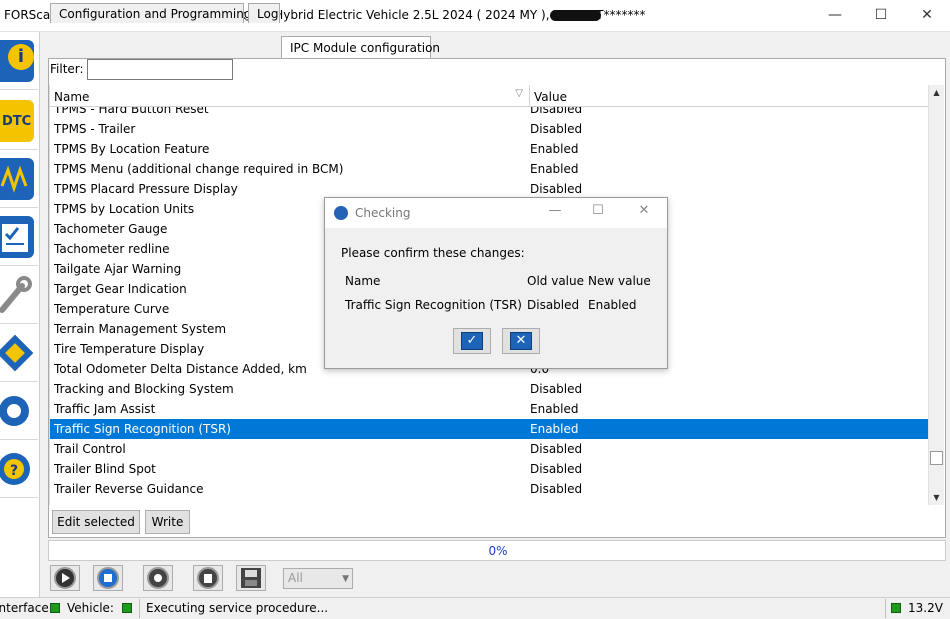 The image size is (950, 619). What do you see at coordinates (612, 305) in the screenshot?
I see `dialog-change-new-value: Enabled` at bounding box center [612, 305].